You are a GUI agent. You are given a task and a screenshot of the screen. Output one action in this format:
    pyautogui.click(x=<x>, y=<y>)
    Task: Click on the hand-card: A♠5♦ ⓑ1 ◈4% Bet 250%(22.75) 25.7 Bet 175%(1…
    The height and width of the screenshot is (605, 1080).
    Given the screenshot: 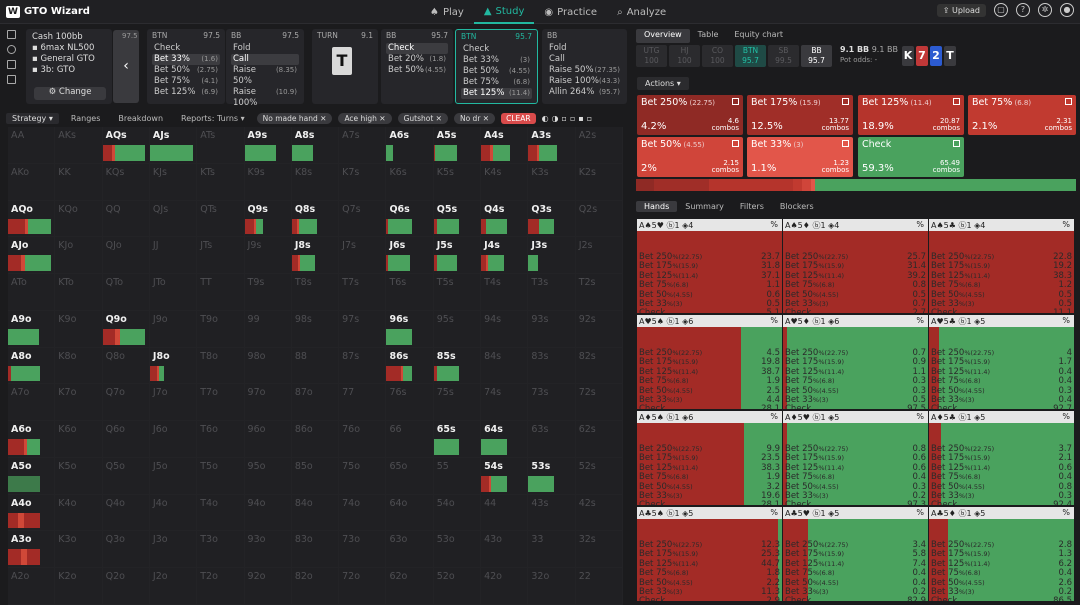 What is the action you would take?
    pyautogui.click(x=855, y=266)
    